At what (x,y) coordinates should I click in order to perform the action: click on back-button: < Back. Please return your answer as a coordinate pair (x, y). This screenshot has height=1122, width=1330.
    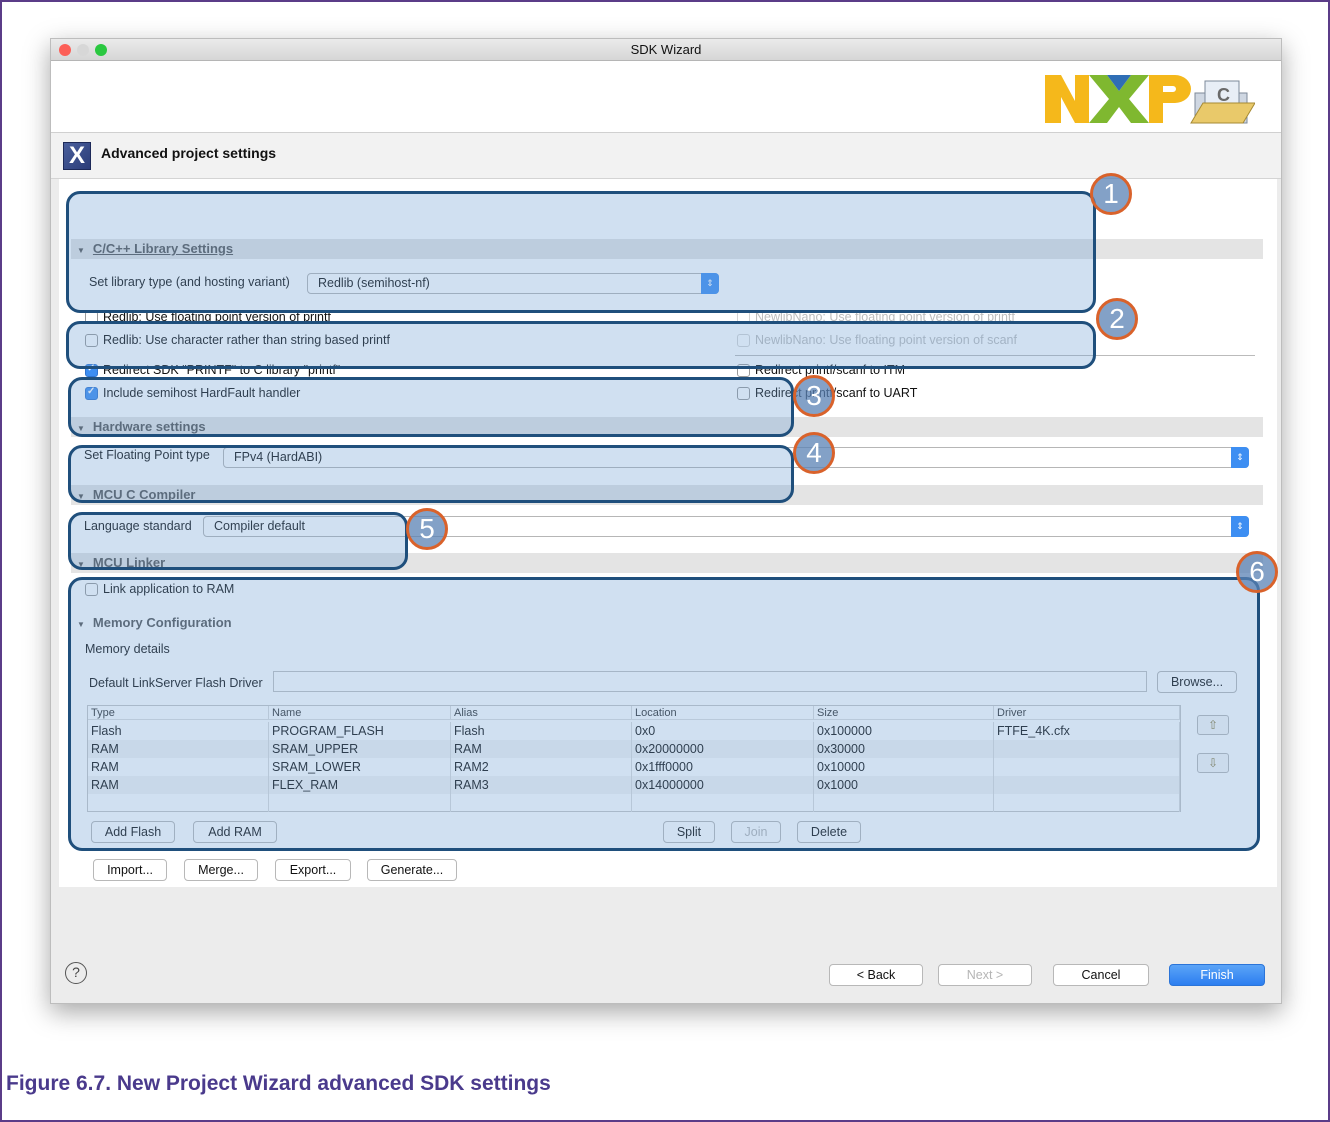
    Looking at the image, I should click on (876, 975).